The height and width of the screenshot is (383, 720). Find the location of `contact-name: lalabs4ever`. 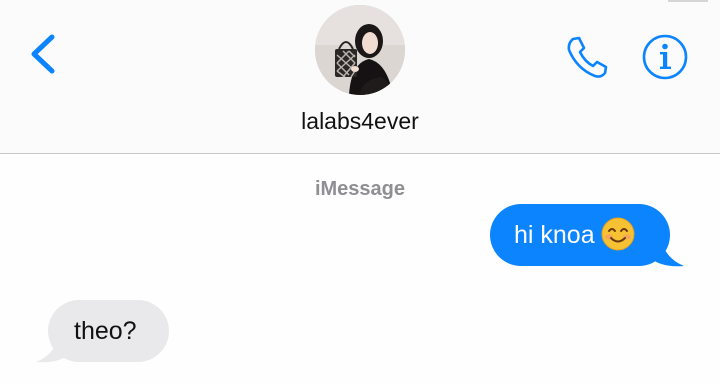

contact-name: lalabs4ever is located at coordinates (360, 121).